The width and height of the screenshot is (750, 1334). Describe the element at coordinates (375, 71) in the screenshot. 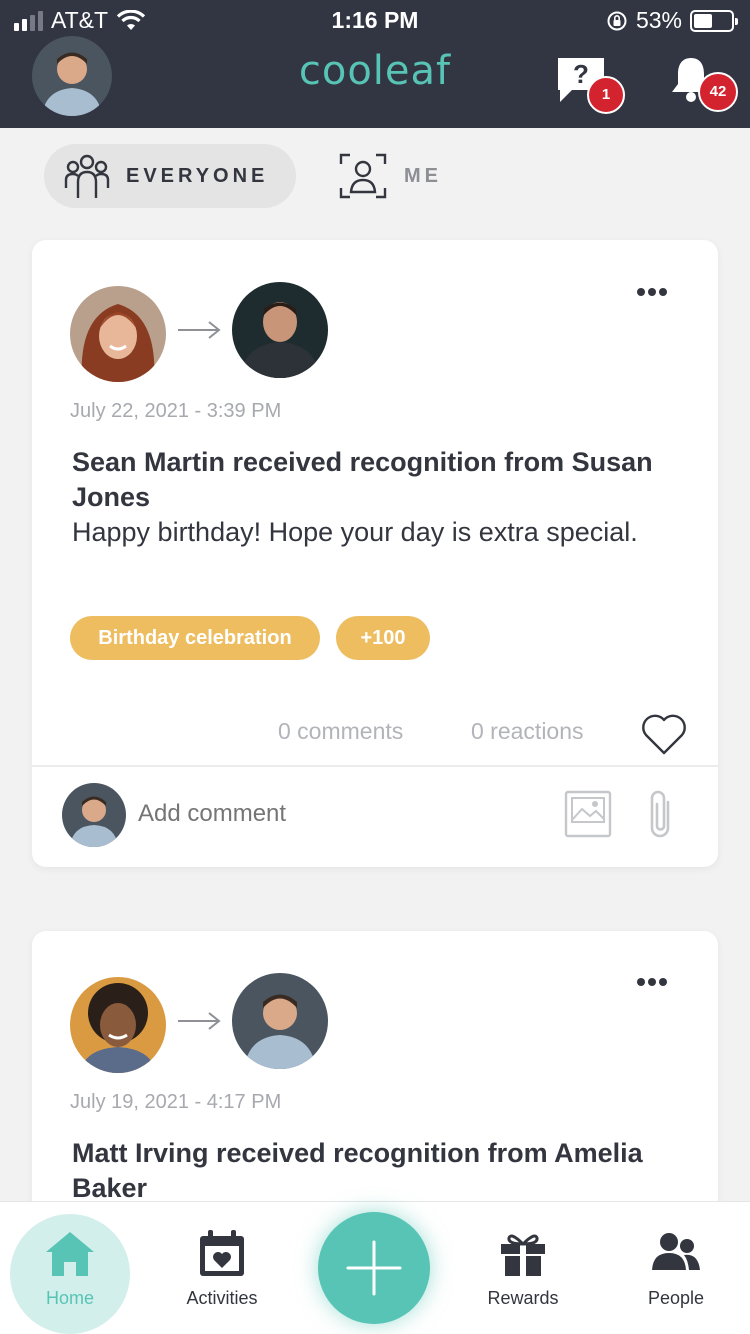

I see `app-logo: cooleaf` at that location.